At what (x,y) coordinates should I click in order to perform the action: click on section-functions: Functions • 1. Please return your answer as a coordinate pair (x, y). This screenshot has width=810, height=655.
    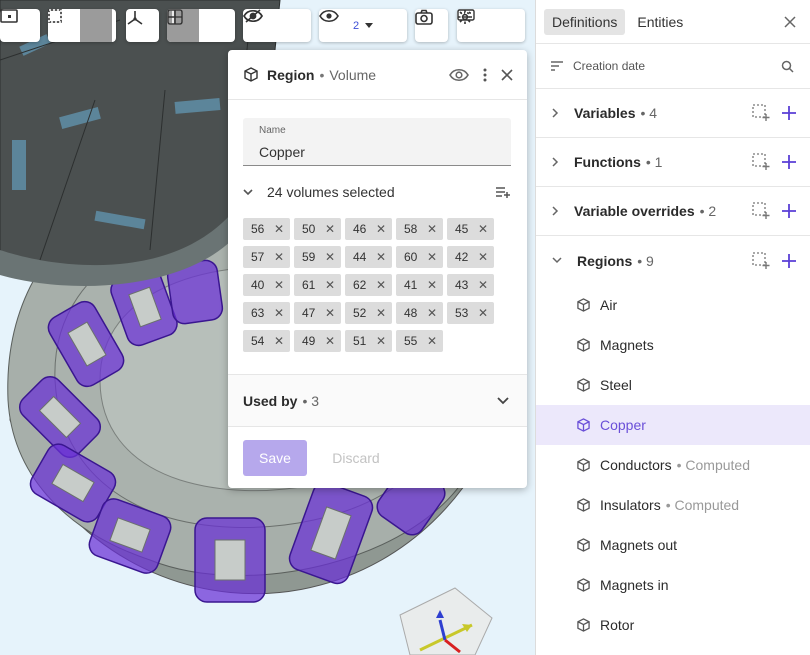
    Looking at the image, I should click on (673, 162).